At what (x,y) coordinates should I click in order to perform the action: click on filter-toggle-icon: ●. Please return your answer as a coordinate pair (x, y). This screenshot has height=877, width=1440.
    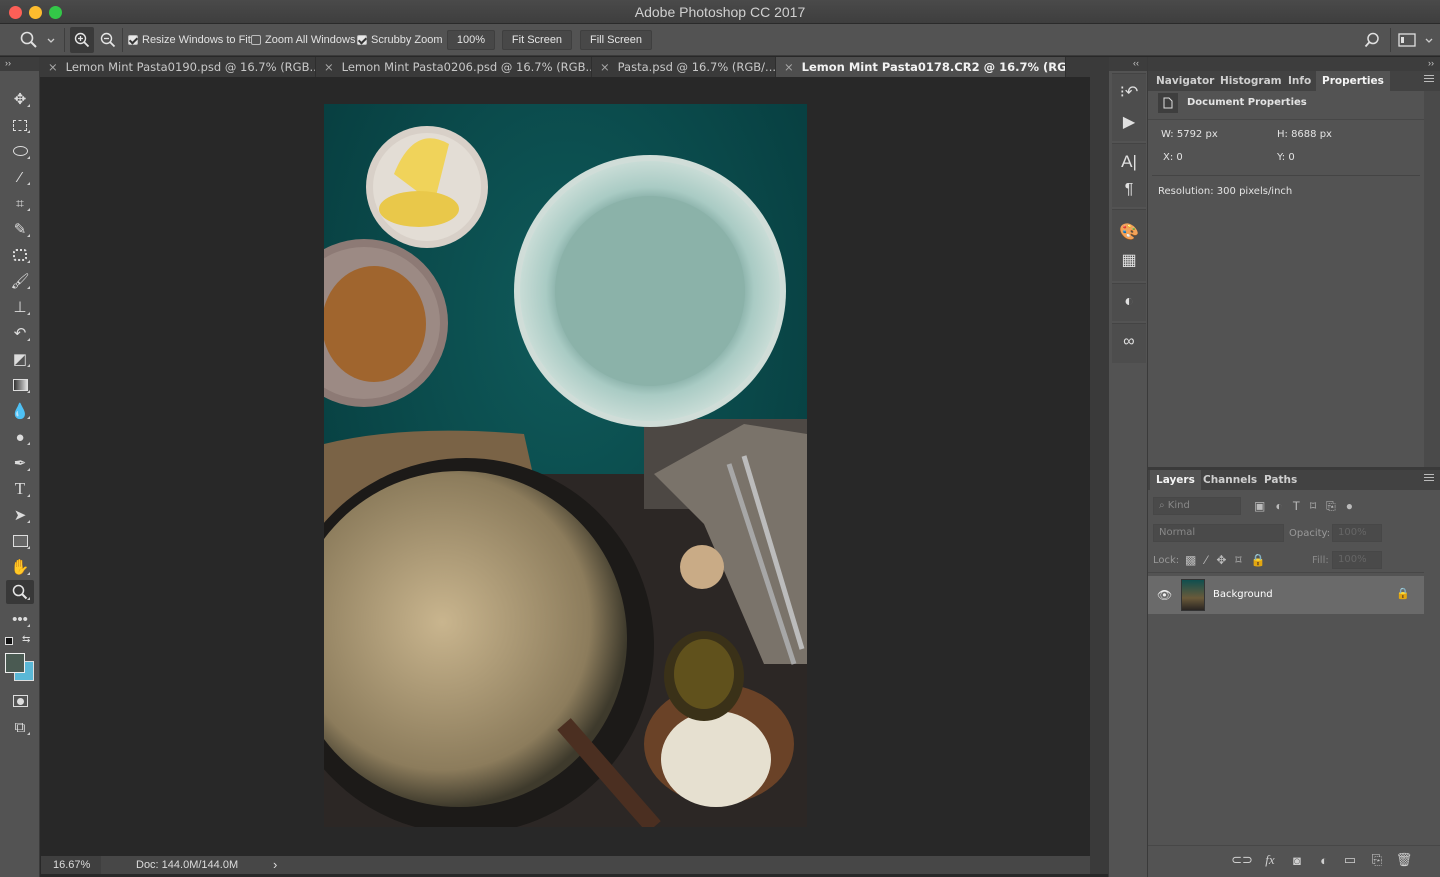
    Looking at the image, I should click on (1349, 506).